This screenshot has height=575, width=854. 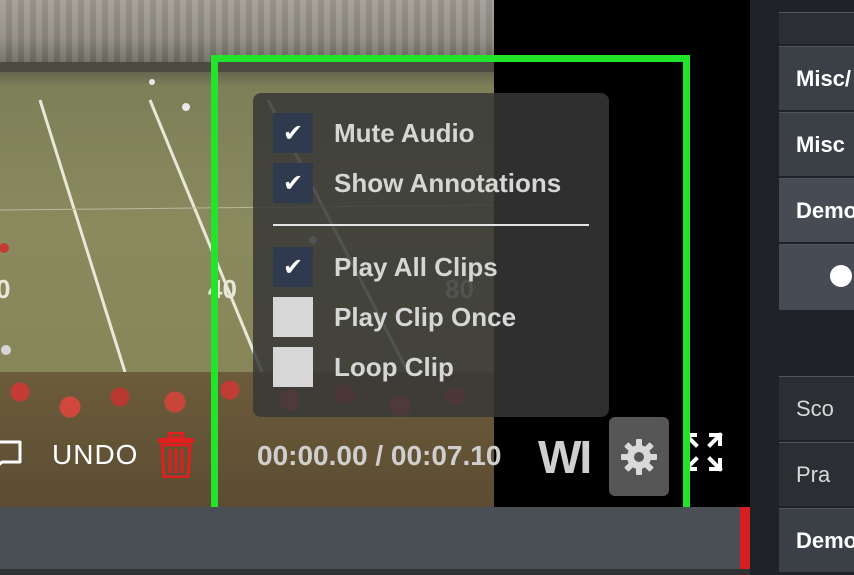 I want to click on undo-button: UNDO, so click(x=95, y=455).